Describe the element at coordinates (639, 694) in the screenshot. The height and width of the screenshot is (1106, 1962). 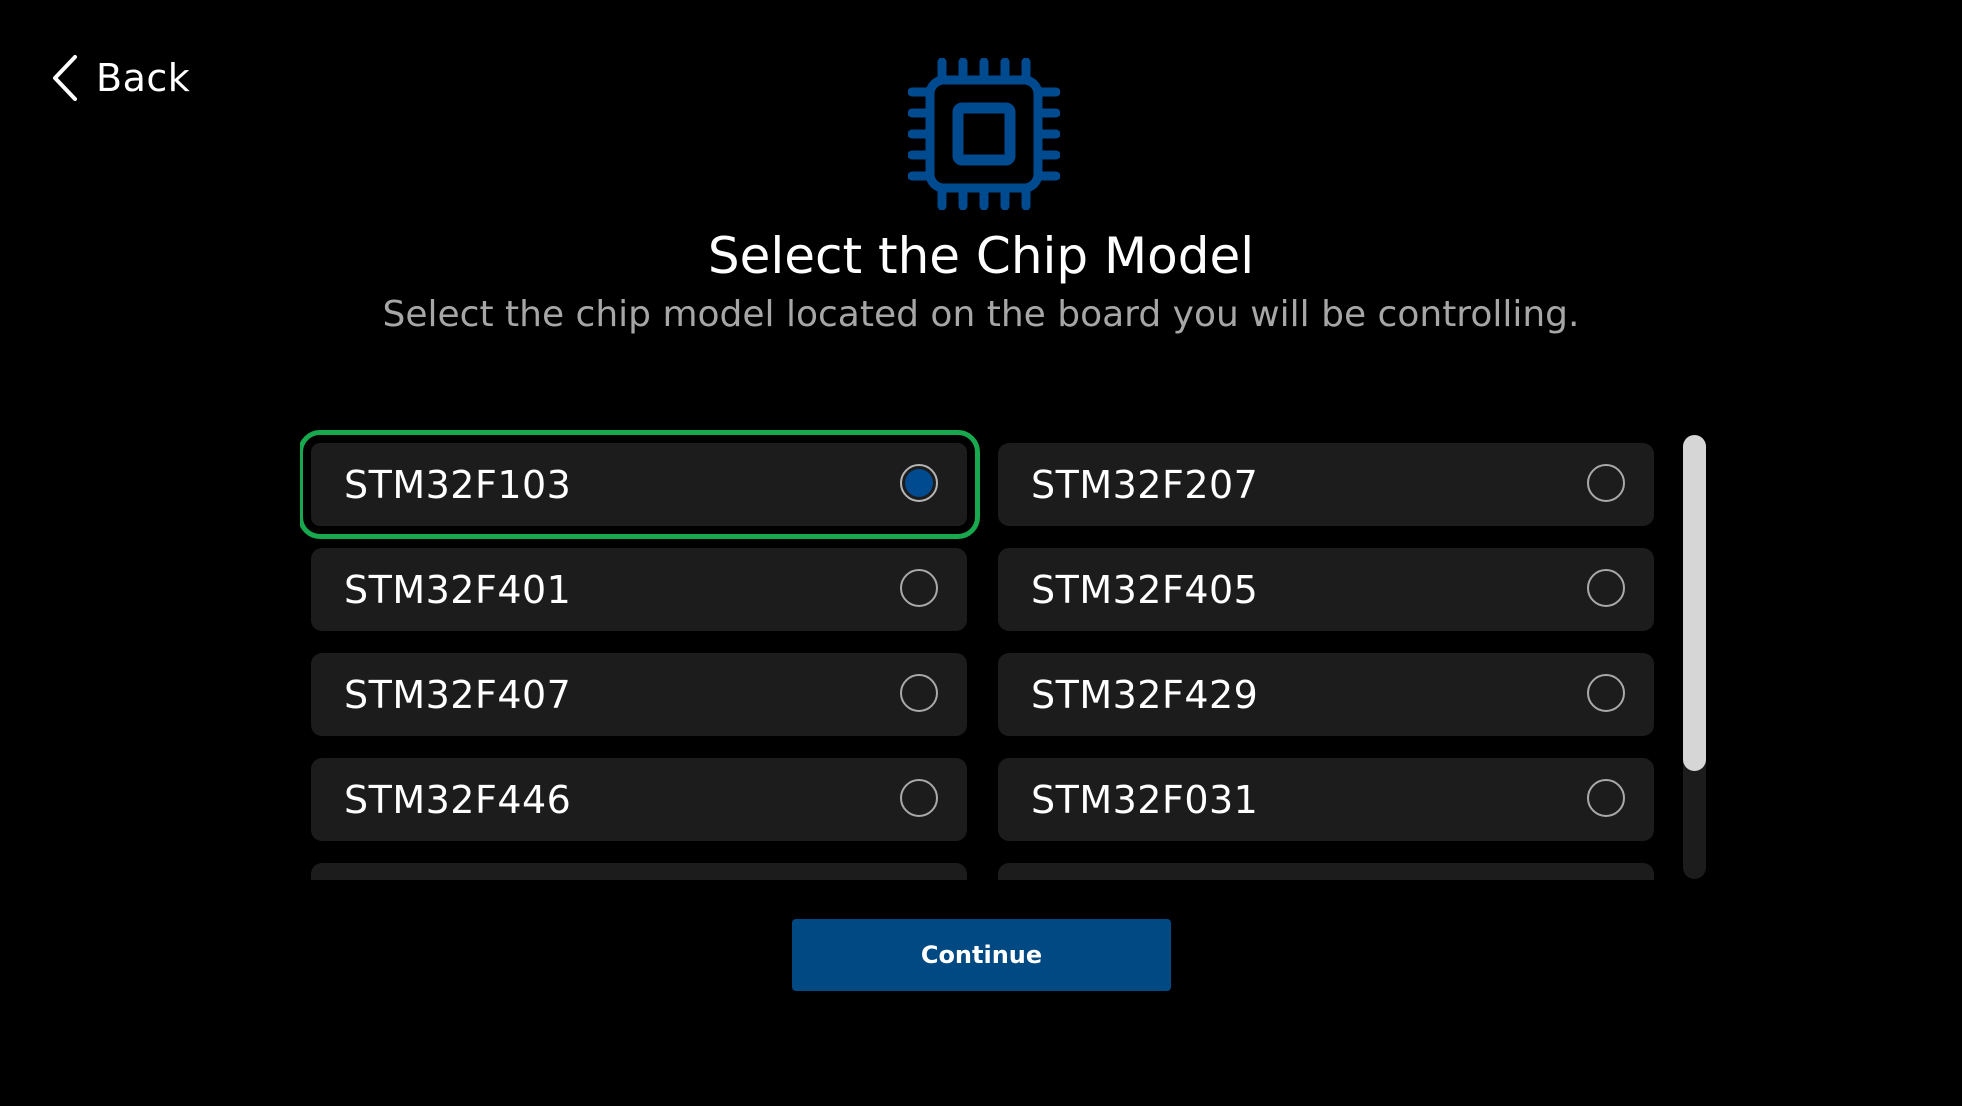
I see `chip-option-stm32f407: STM32F407` at that location.